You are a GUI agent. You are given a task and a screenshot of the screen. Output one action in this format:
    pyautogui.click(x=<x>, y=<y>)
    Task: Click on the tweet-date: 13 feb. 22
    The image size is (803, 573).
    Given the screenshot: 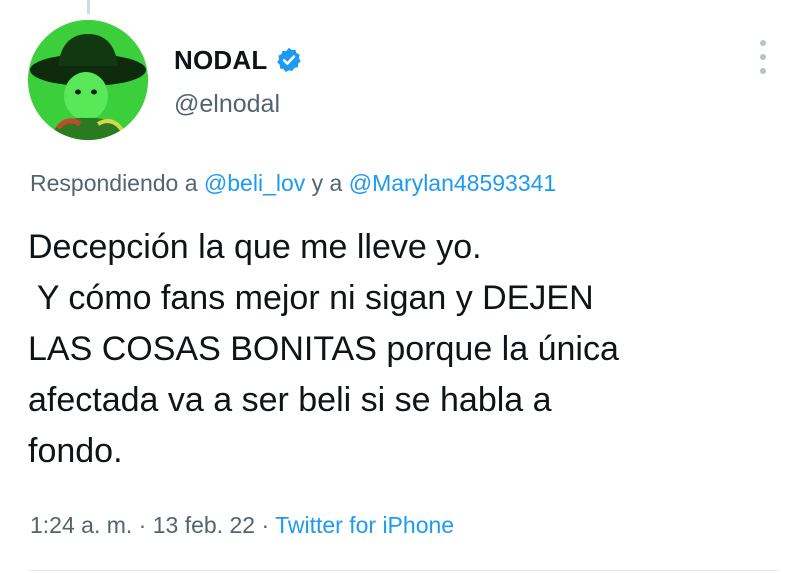 What is the action you would take?
    pyautogui.click(x=204, y=525)
    